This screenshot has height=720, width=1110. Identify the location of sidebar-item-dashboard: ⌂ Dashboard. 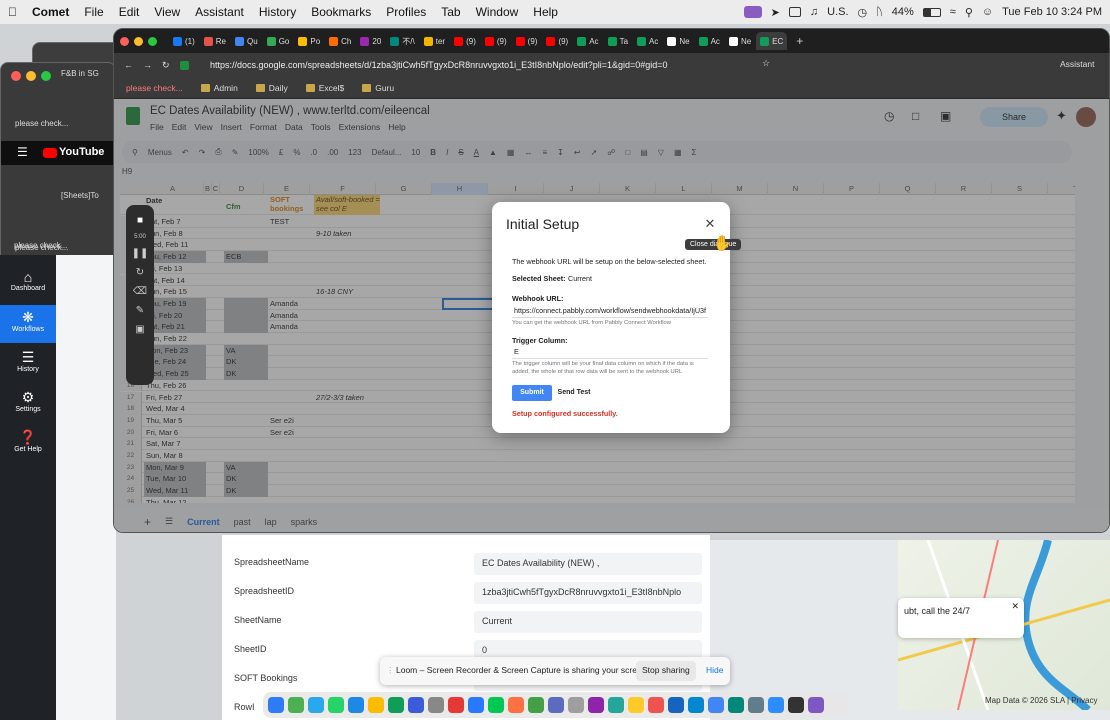
(28, 284).